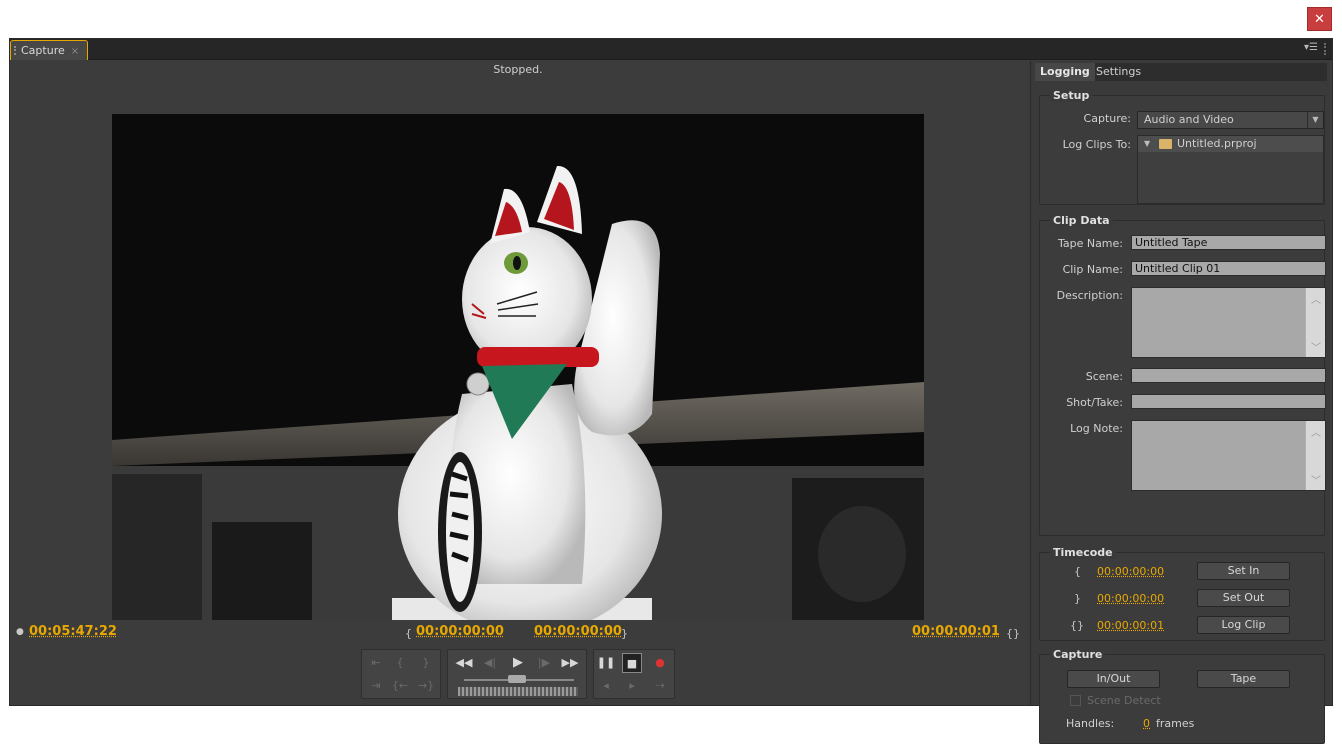 This screenshot has width=1342, height=744. I want to click on go-to-in-icon: ⇤, so click(376, 663).